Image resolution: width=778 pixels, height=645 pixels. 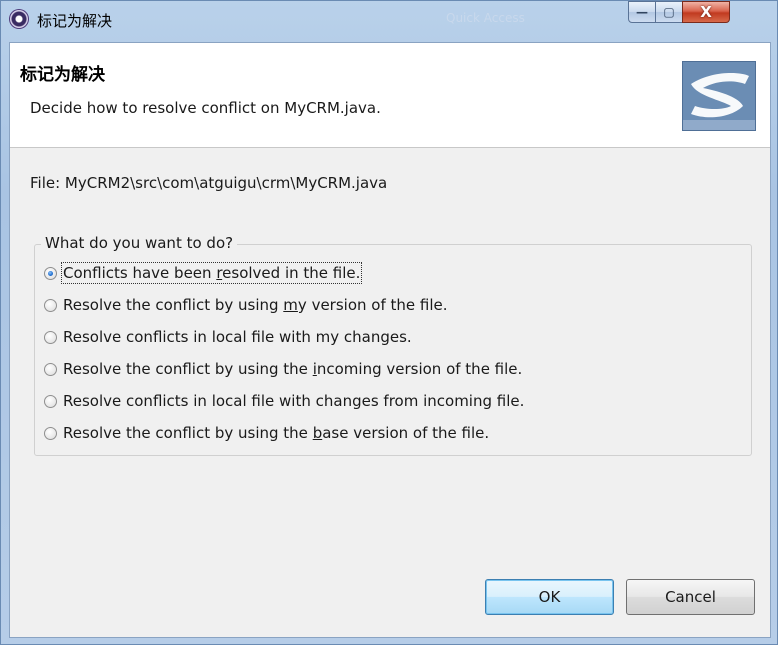 I want to click on option-text: Resolve the conflict by using, so click(x=173, y=305).